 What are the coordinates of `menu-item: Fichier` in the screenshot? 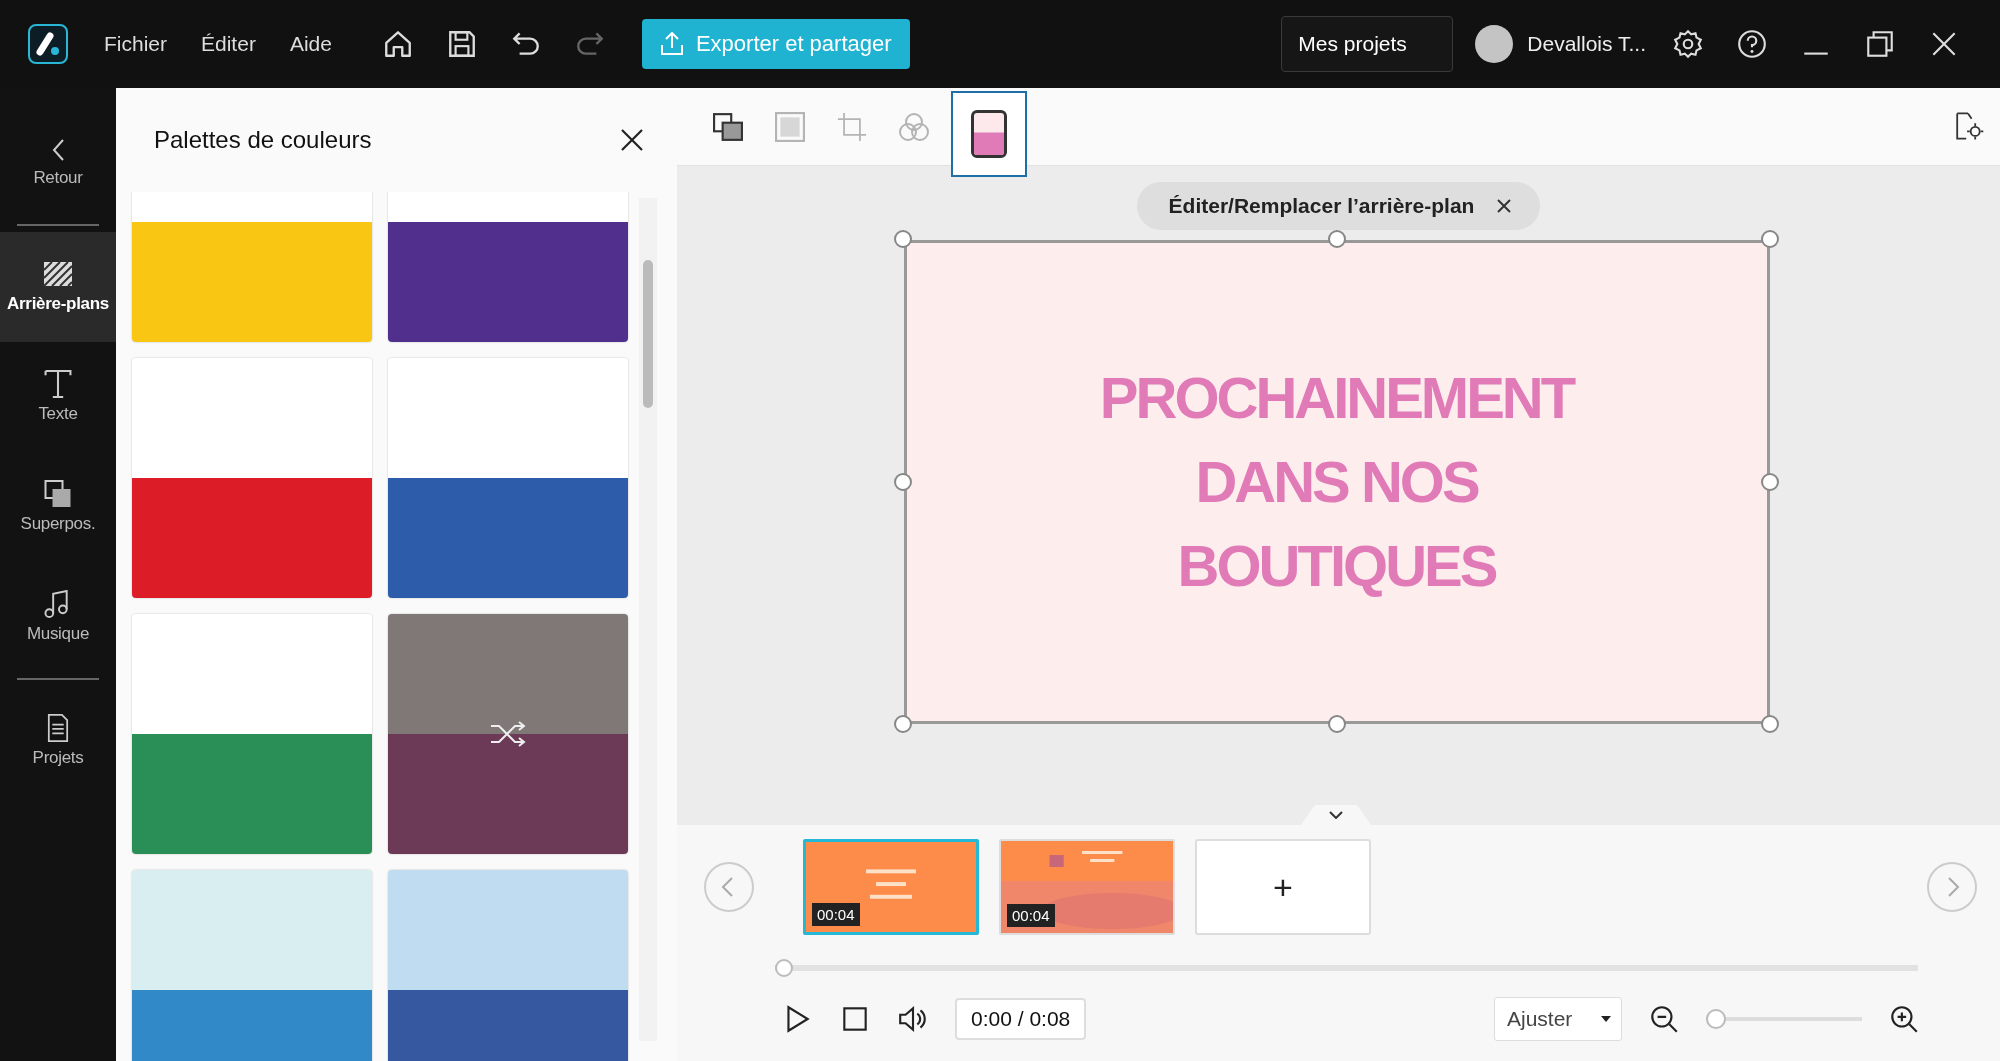 It's located at (135, 44).